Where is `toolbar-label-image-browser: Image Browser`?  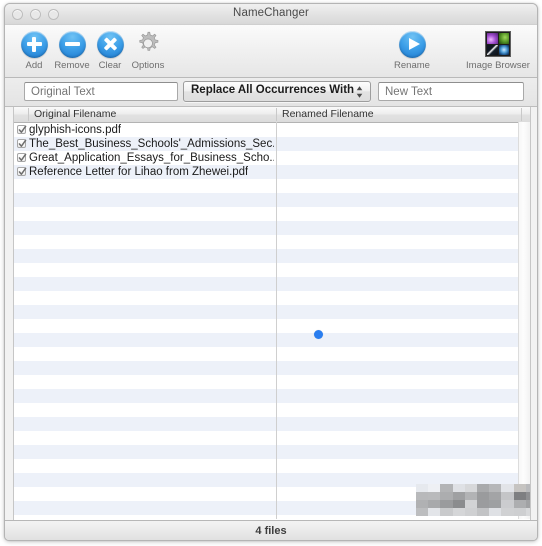
toolbar-label-image-browser: Image Browser is located at coordinates (498, 65).